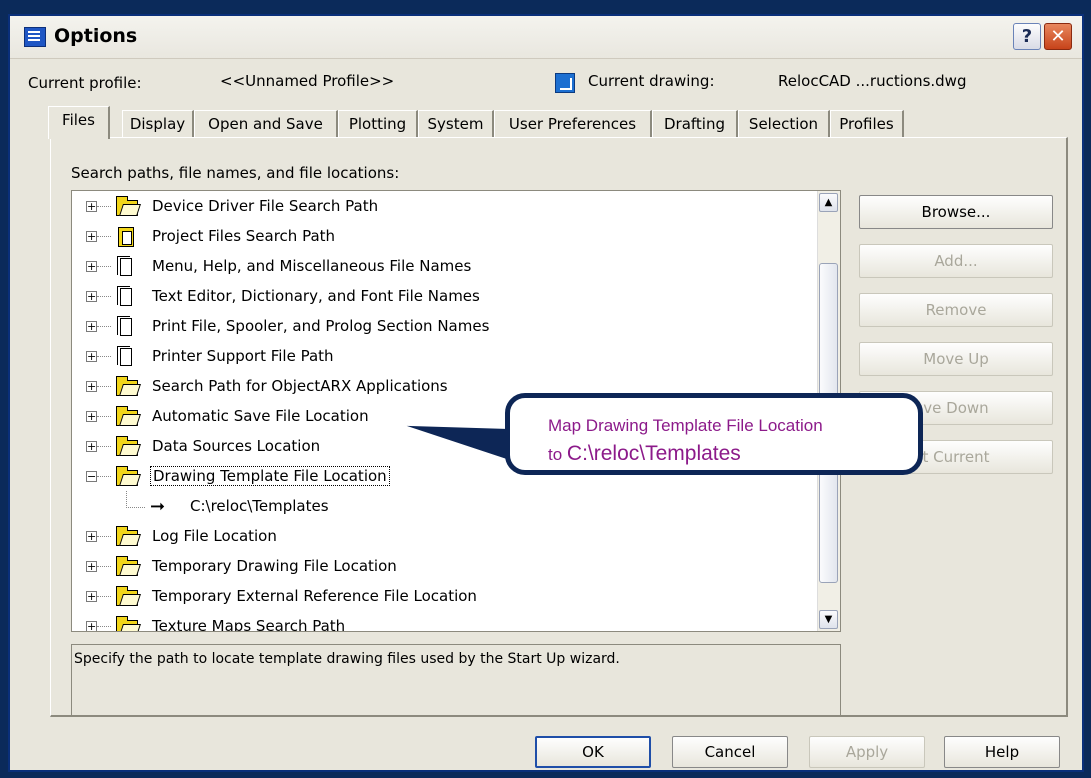  I want to click on remove-button: Remove, so click(956, 310).